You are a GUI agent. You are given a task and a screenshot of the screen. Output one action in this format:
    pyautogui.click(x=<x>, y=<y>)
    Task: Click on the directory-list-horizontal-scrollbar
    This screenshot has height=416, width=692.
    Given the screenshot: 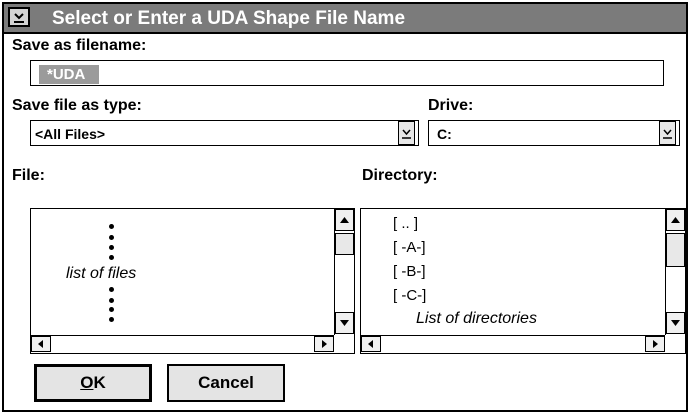 What is the action you would take?
    pyautogui.click(x=513, y=343)
    